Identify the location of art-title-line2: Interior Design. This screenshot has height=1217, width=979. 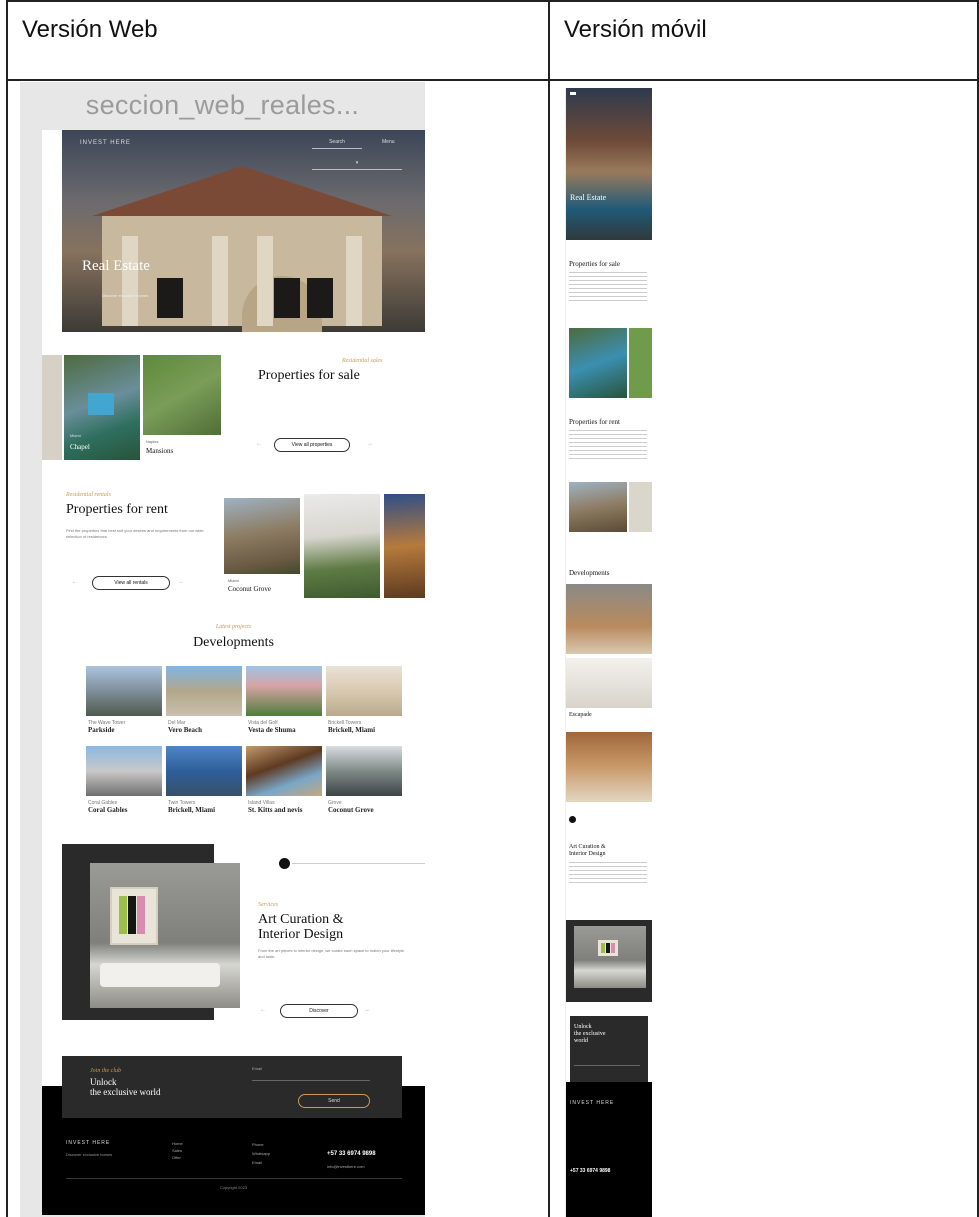
(301, 934).